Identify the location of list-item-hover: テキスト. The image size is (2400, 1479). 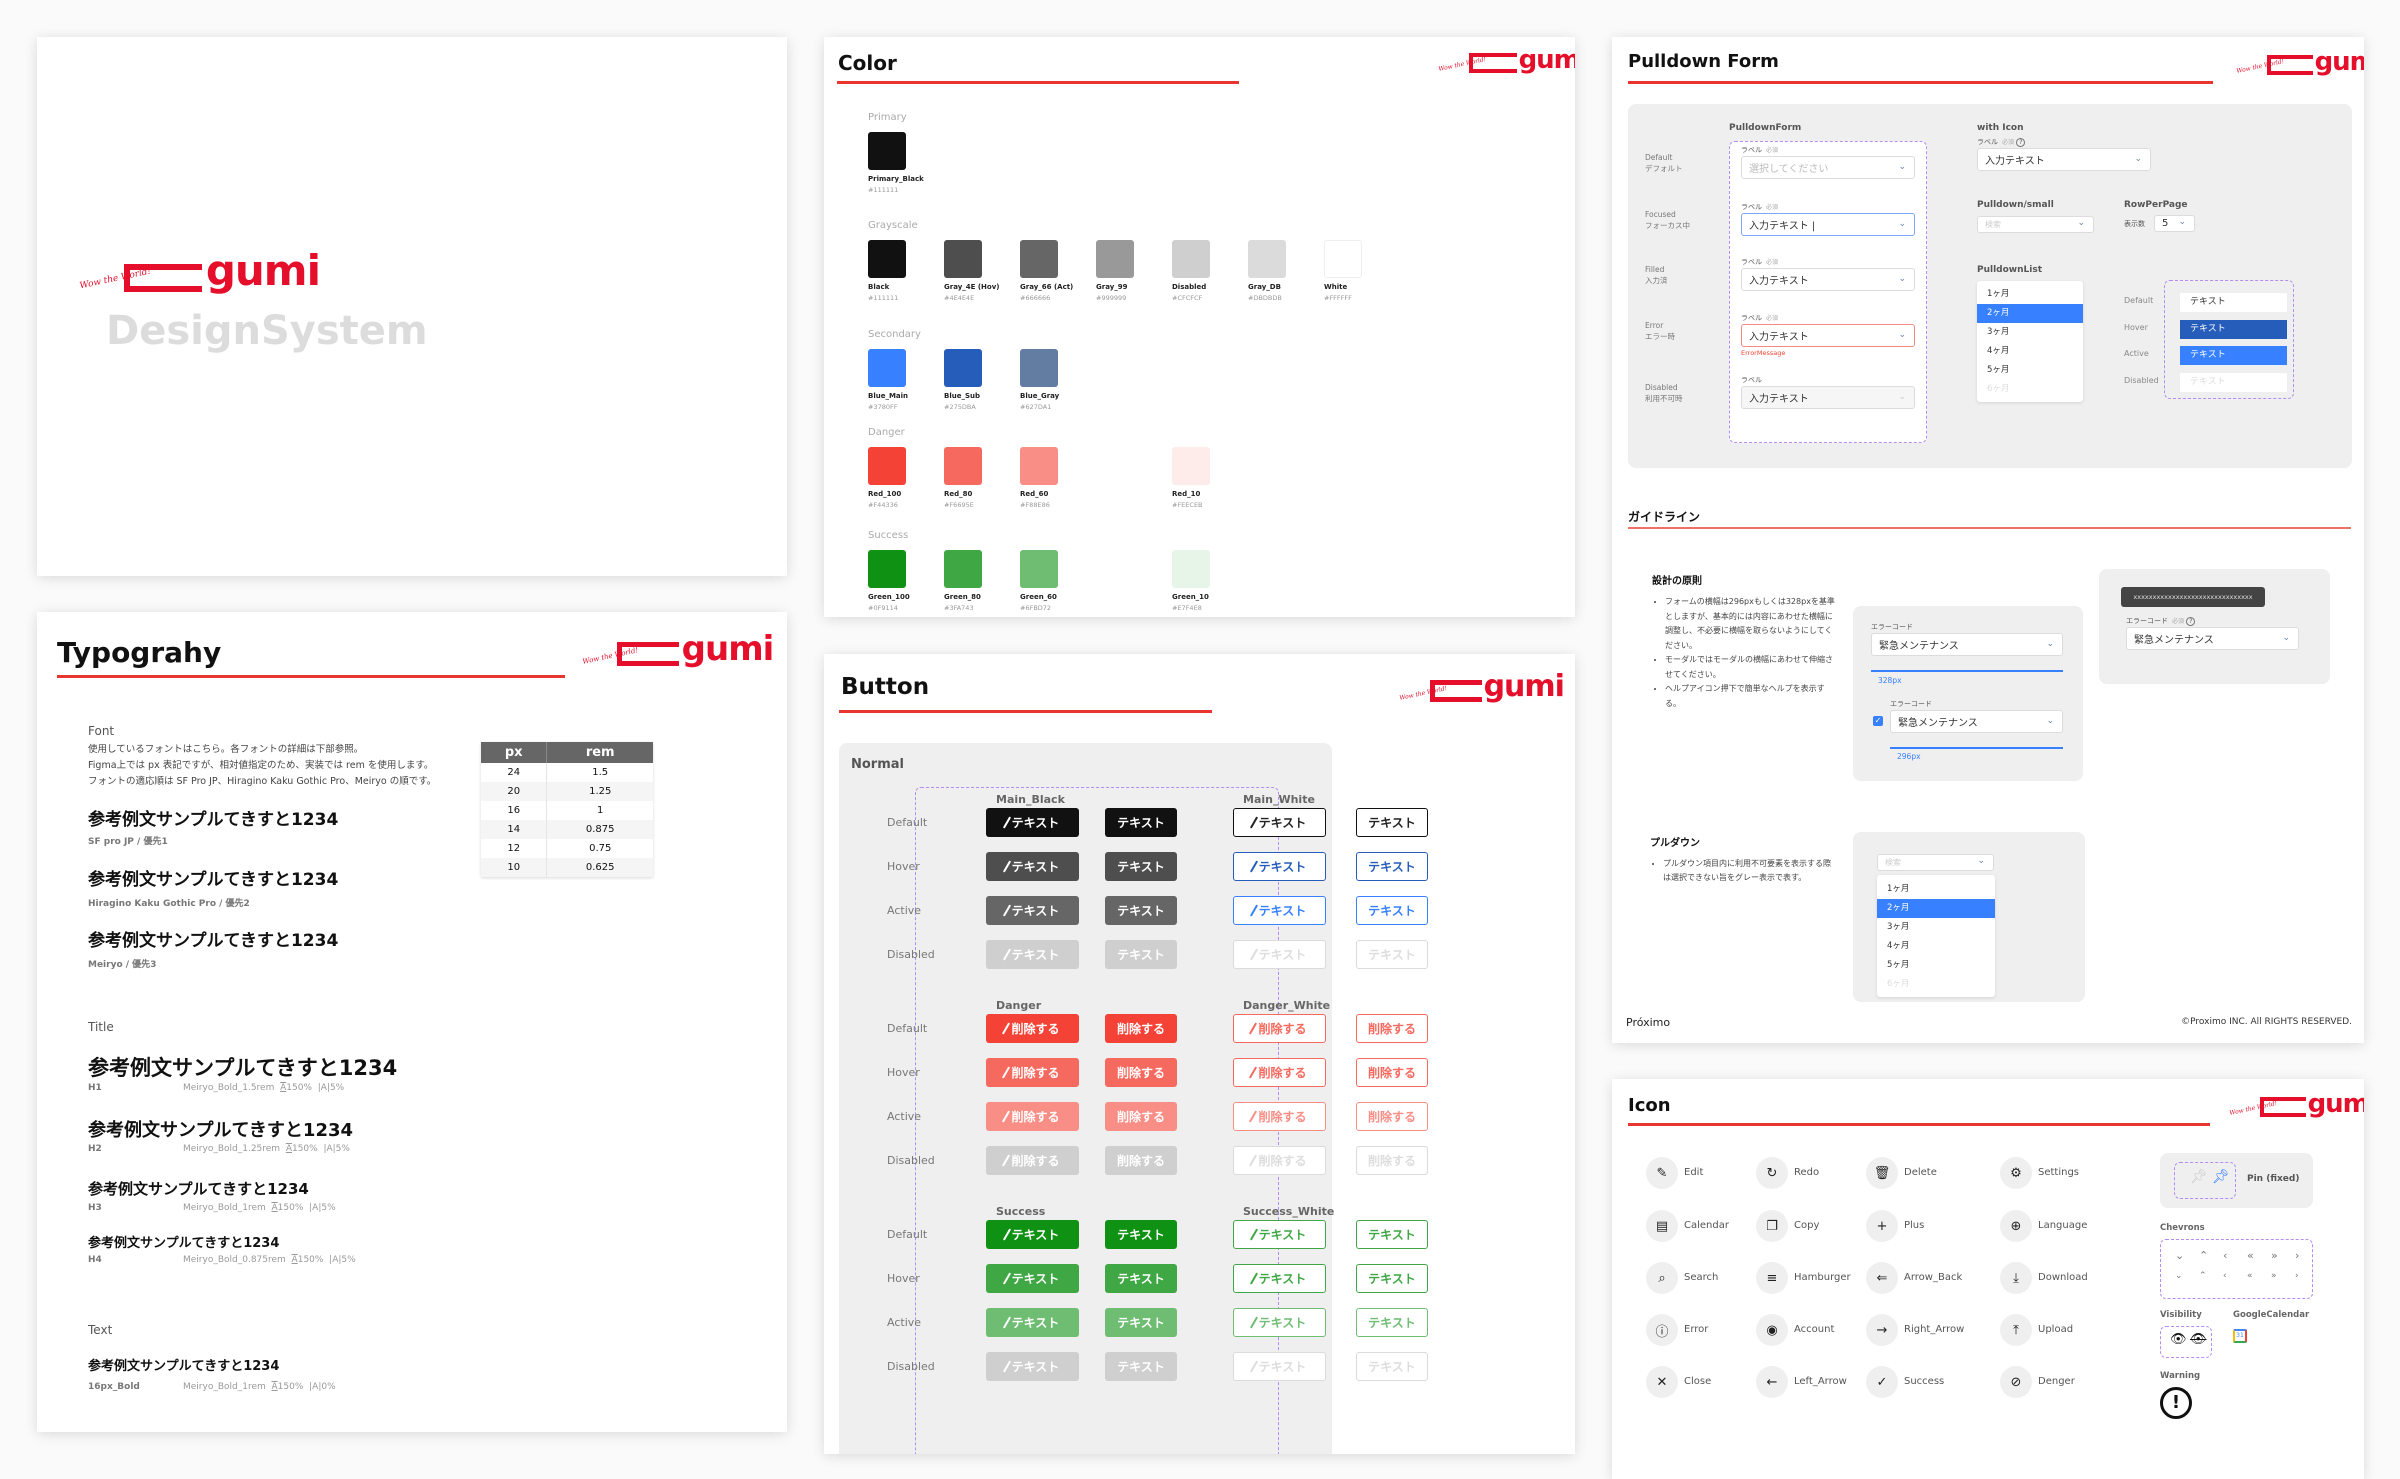
(2233, 329).